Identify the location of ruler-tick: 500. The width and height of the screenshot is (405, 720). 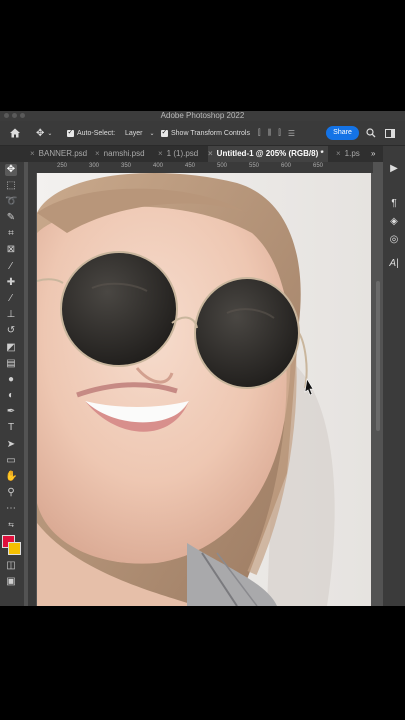
(222, 166).